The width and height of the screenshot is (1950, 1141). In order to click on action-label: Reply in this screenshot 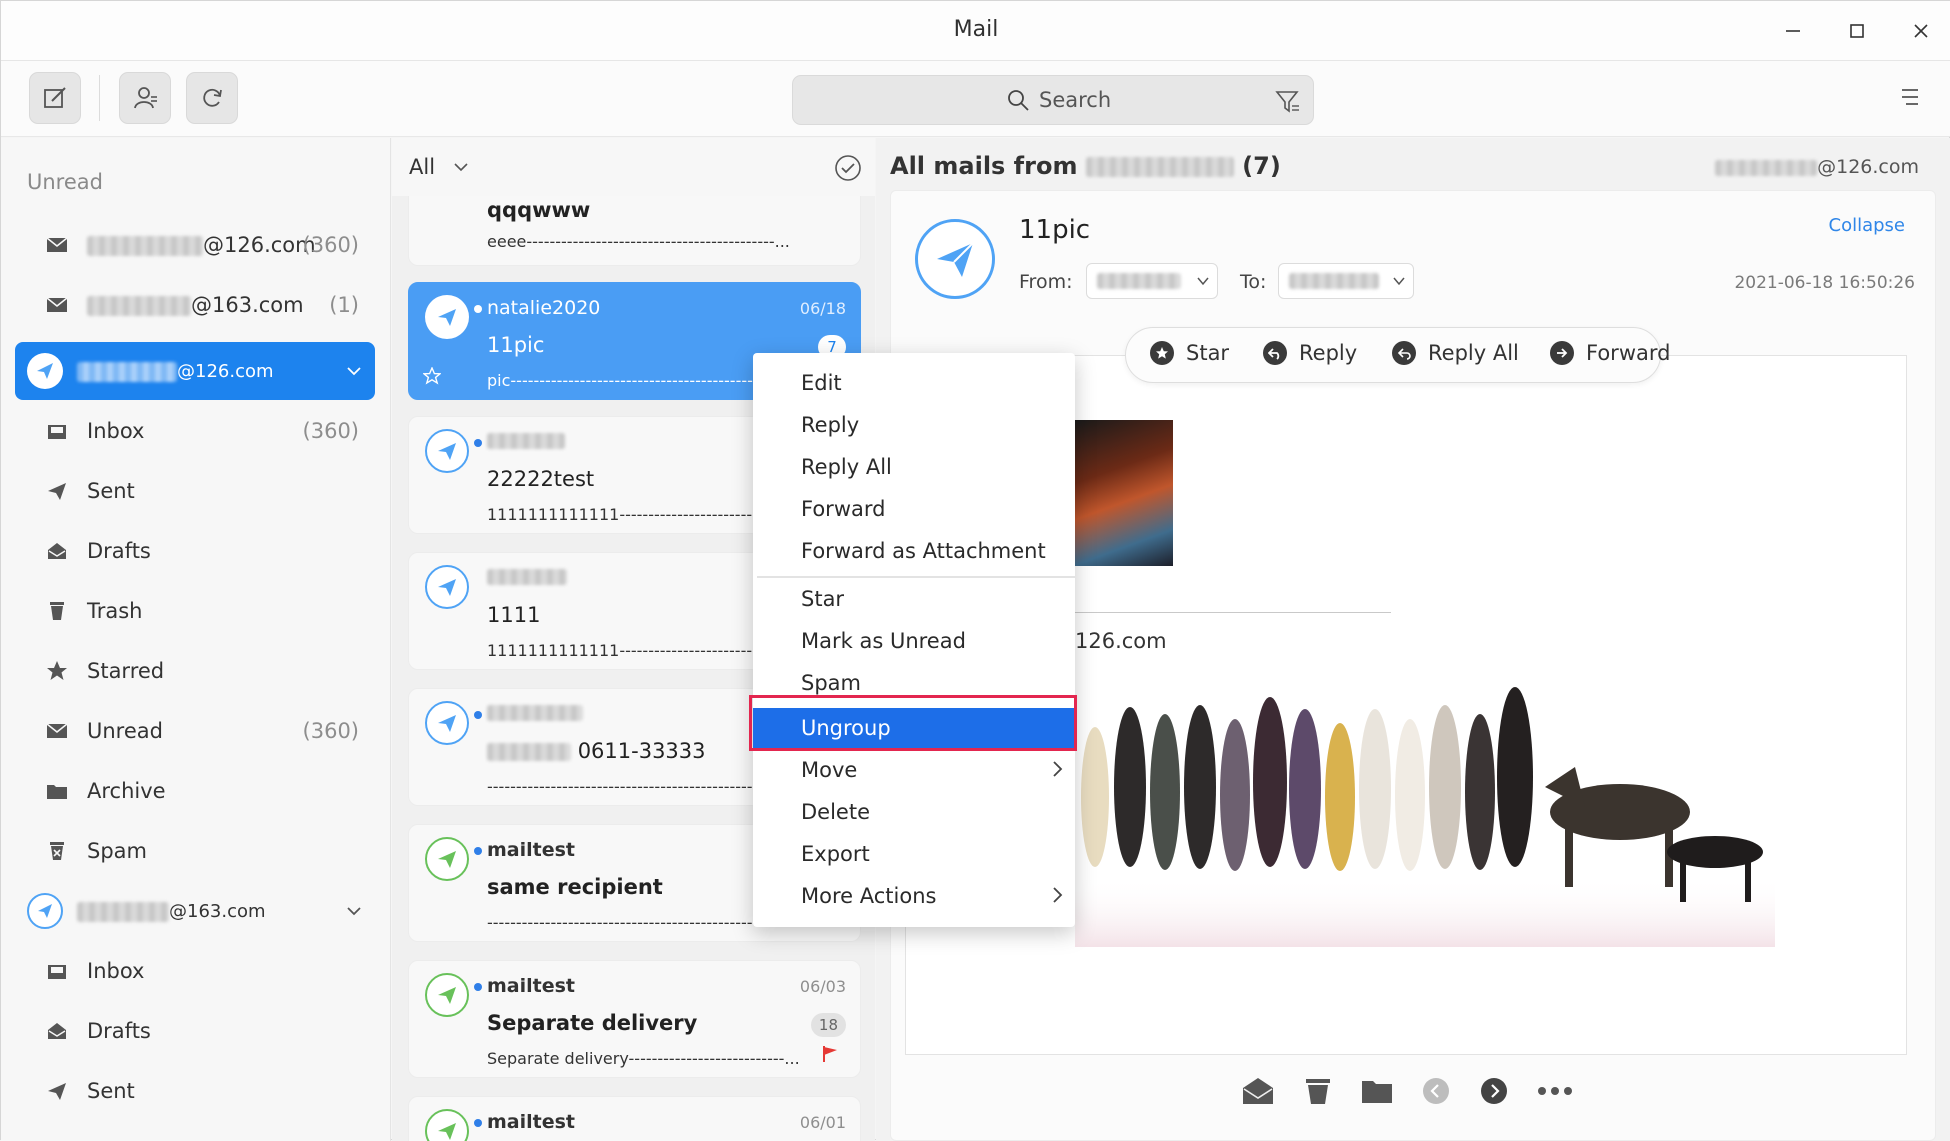, I will do `click(1328, 353)`.